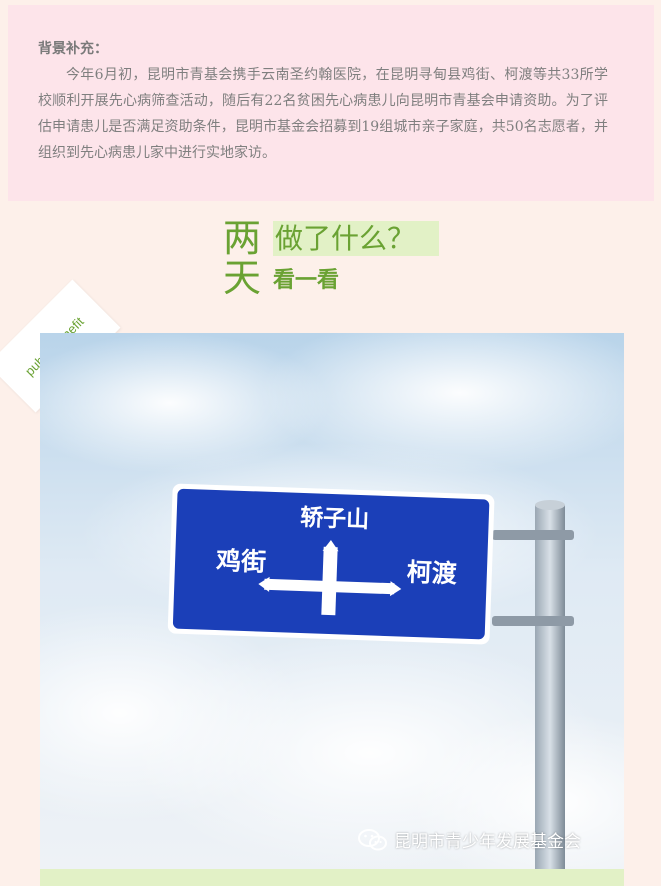 This screenshot has height=886, width=661. Describe the element at coordinates (338, 259) in the screenshot. I see `section-heading: 两 天 做了什么？ 看一看` at that location.